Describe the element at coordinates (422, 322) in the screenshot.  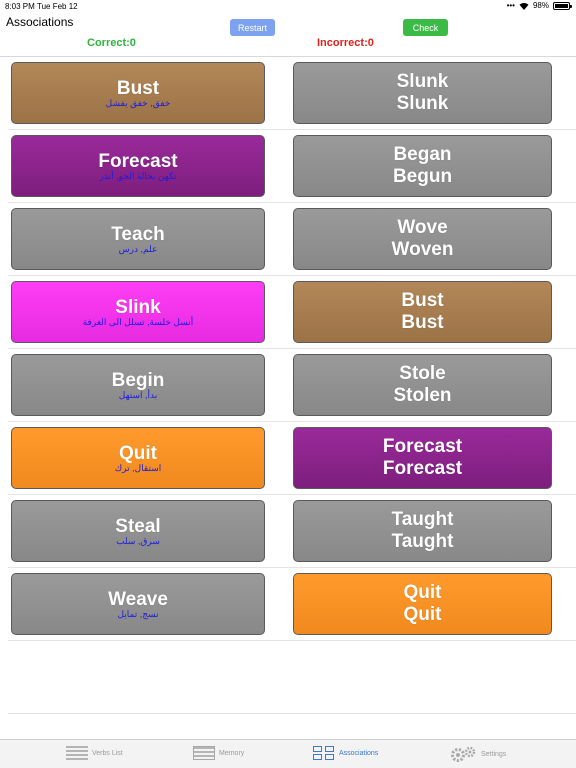
I see `participle-form: Bust` at that location.